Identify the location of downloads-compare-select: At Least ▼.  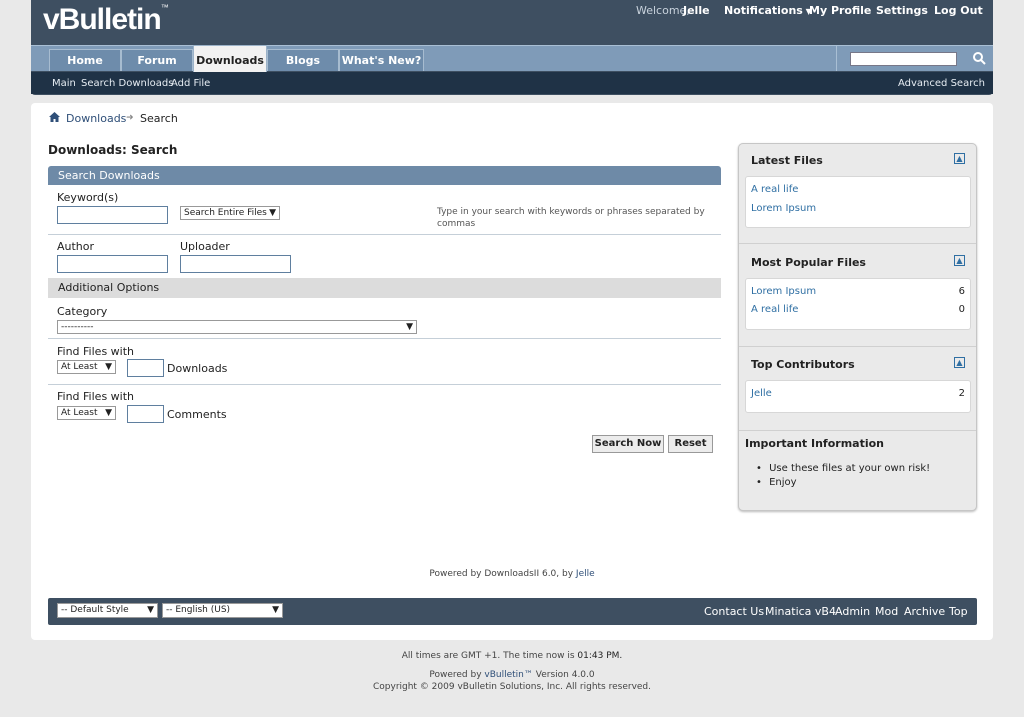
(86, 367).